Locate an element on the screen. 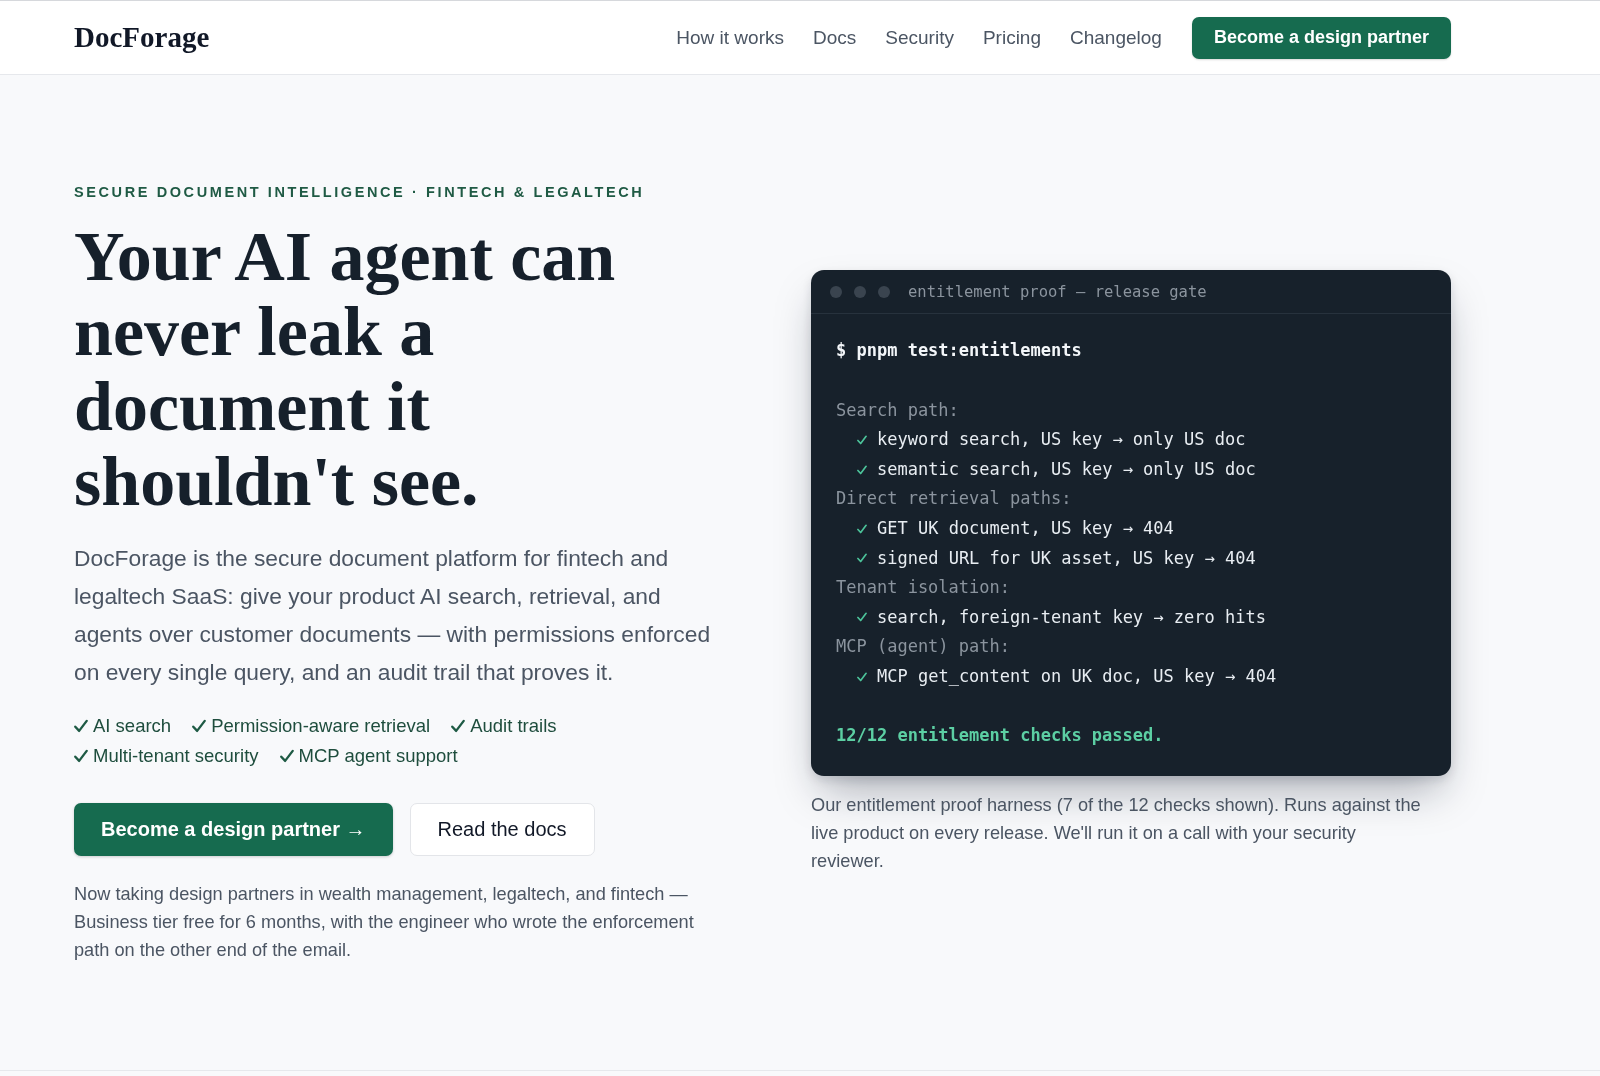 The width and height of the screenshot is (1600, 1076). logo: DocForage is located at coordinates (142, 37).